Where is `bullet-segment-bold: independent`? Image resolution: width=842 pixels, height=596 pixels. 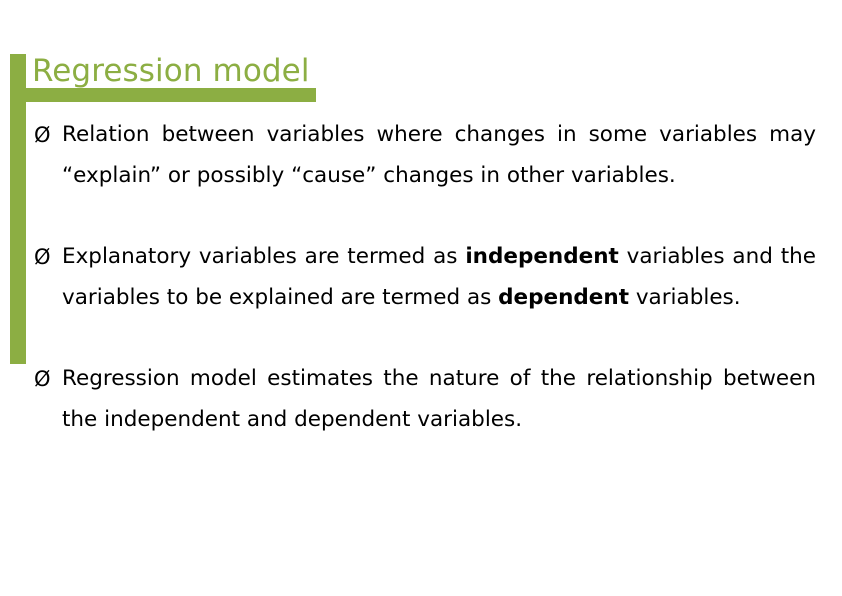 bullet-segment-bold: independent is located at coordinates (542, 256).